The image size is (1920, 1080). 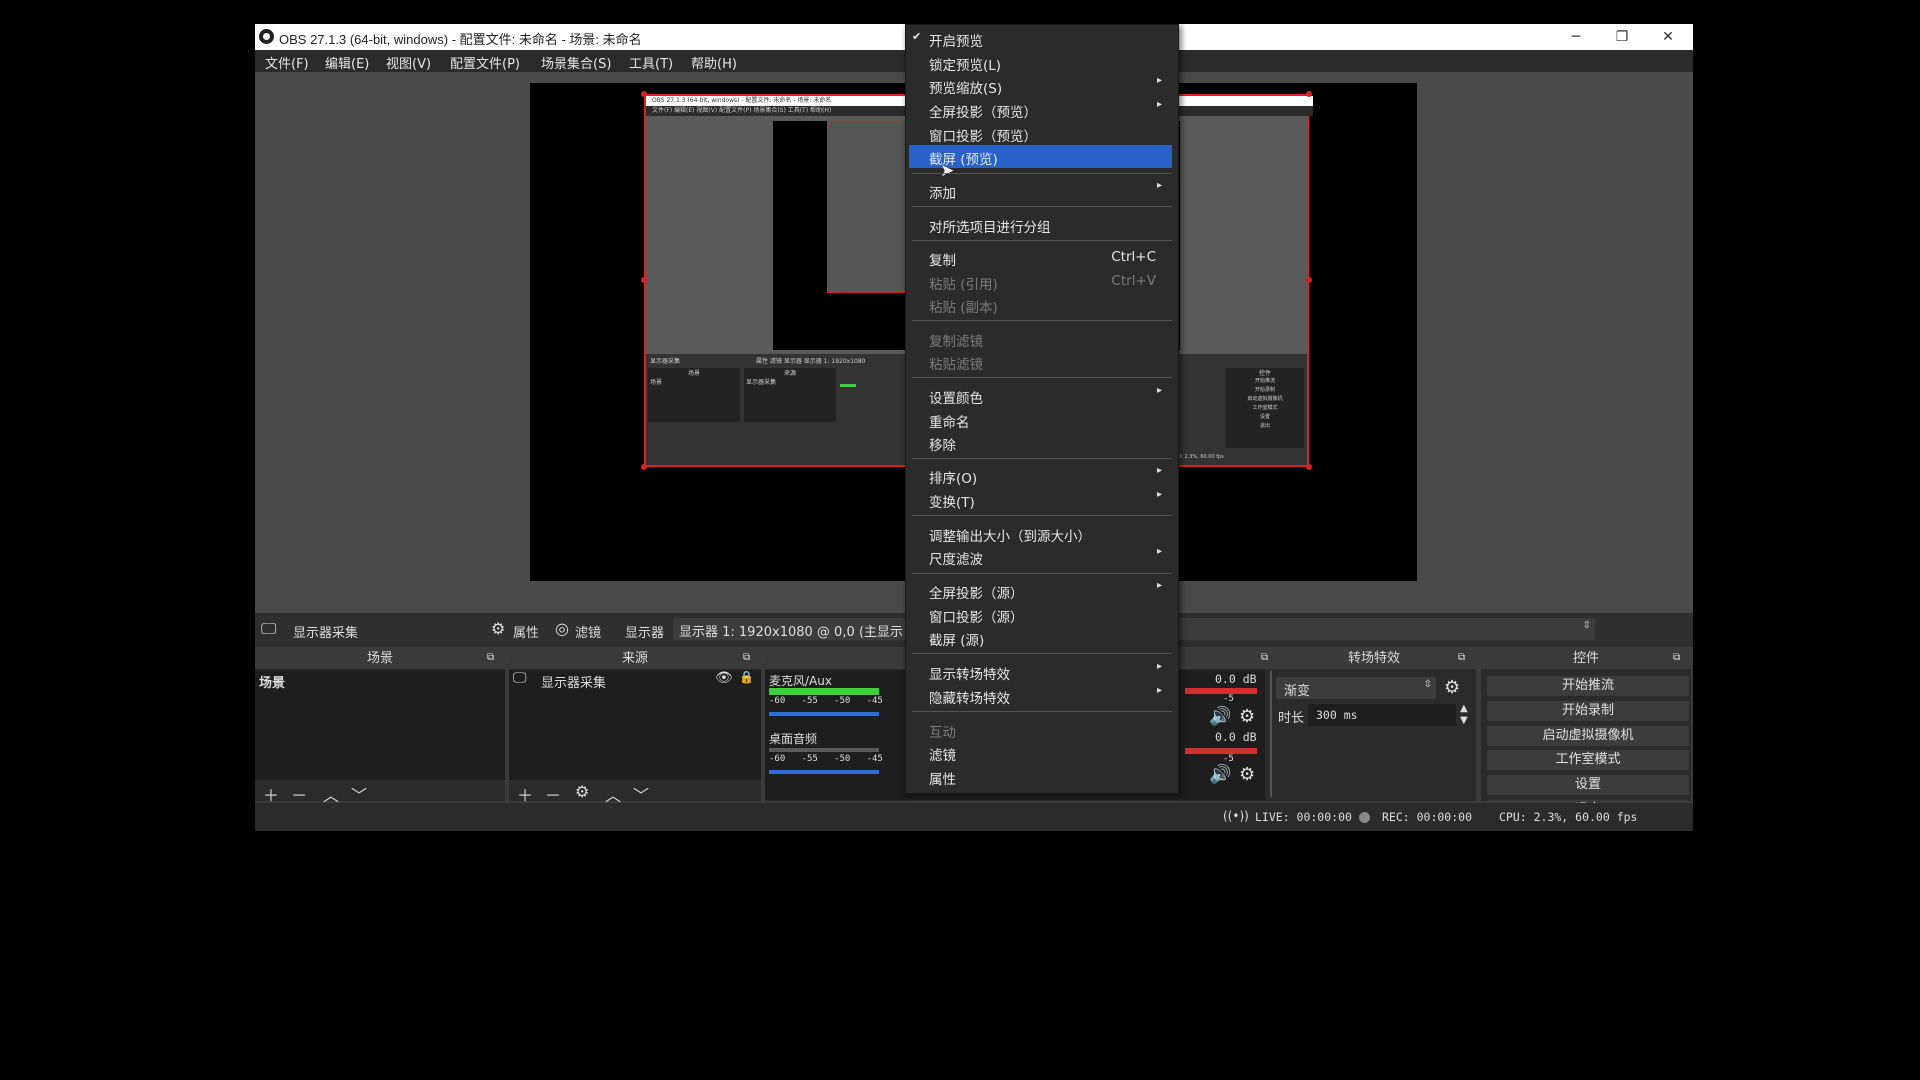 What do you see at coordinates (1309, 280) in the screenshot?
I see `resize-handle-r` at bounding box center [1309, 280].